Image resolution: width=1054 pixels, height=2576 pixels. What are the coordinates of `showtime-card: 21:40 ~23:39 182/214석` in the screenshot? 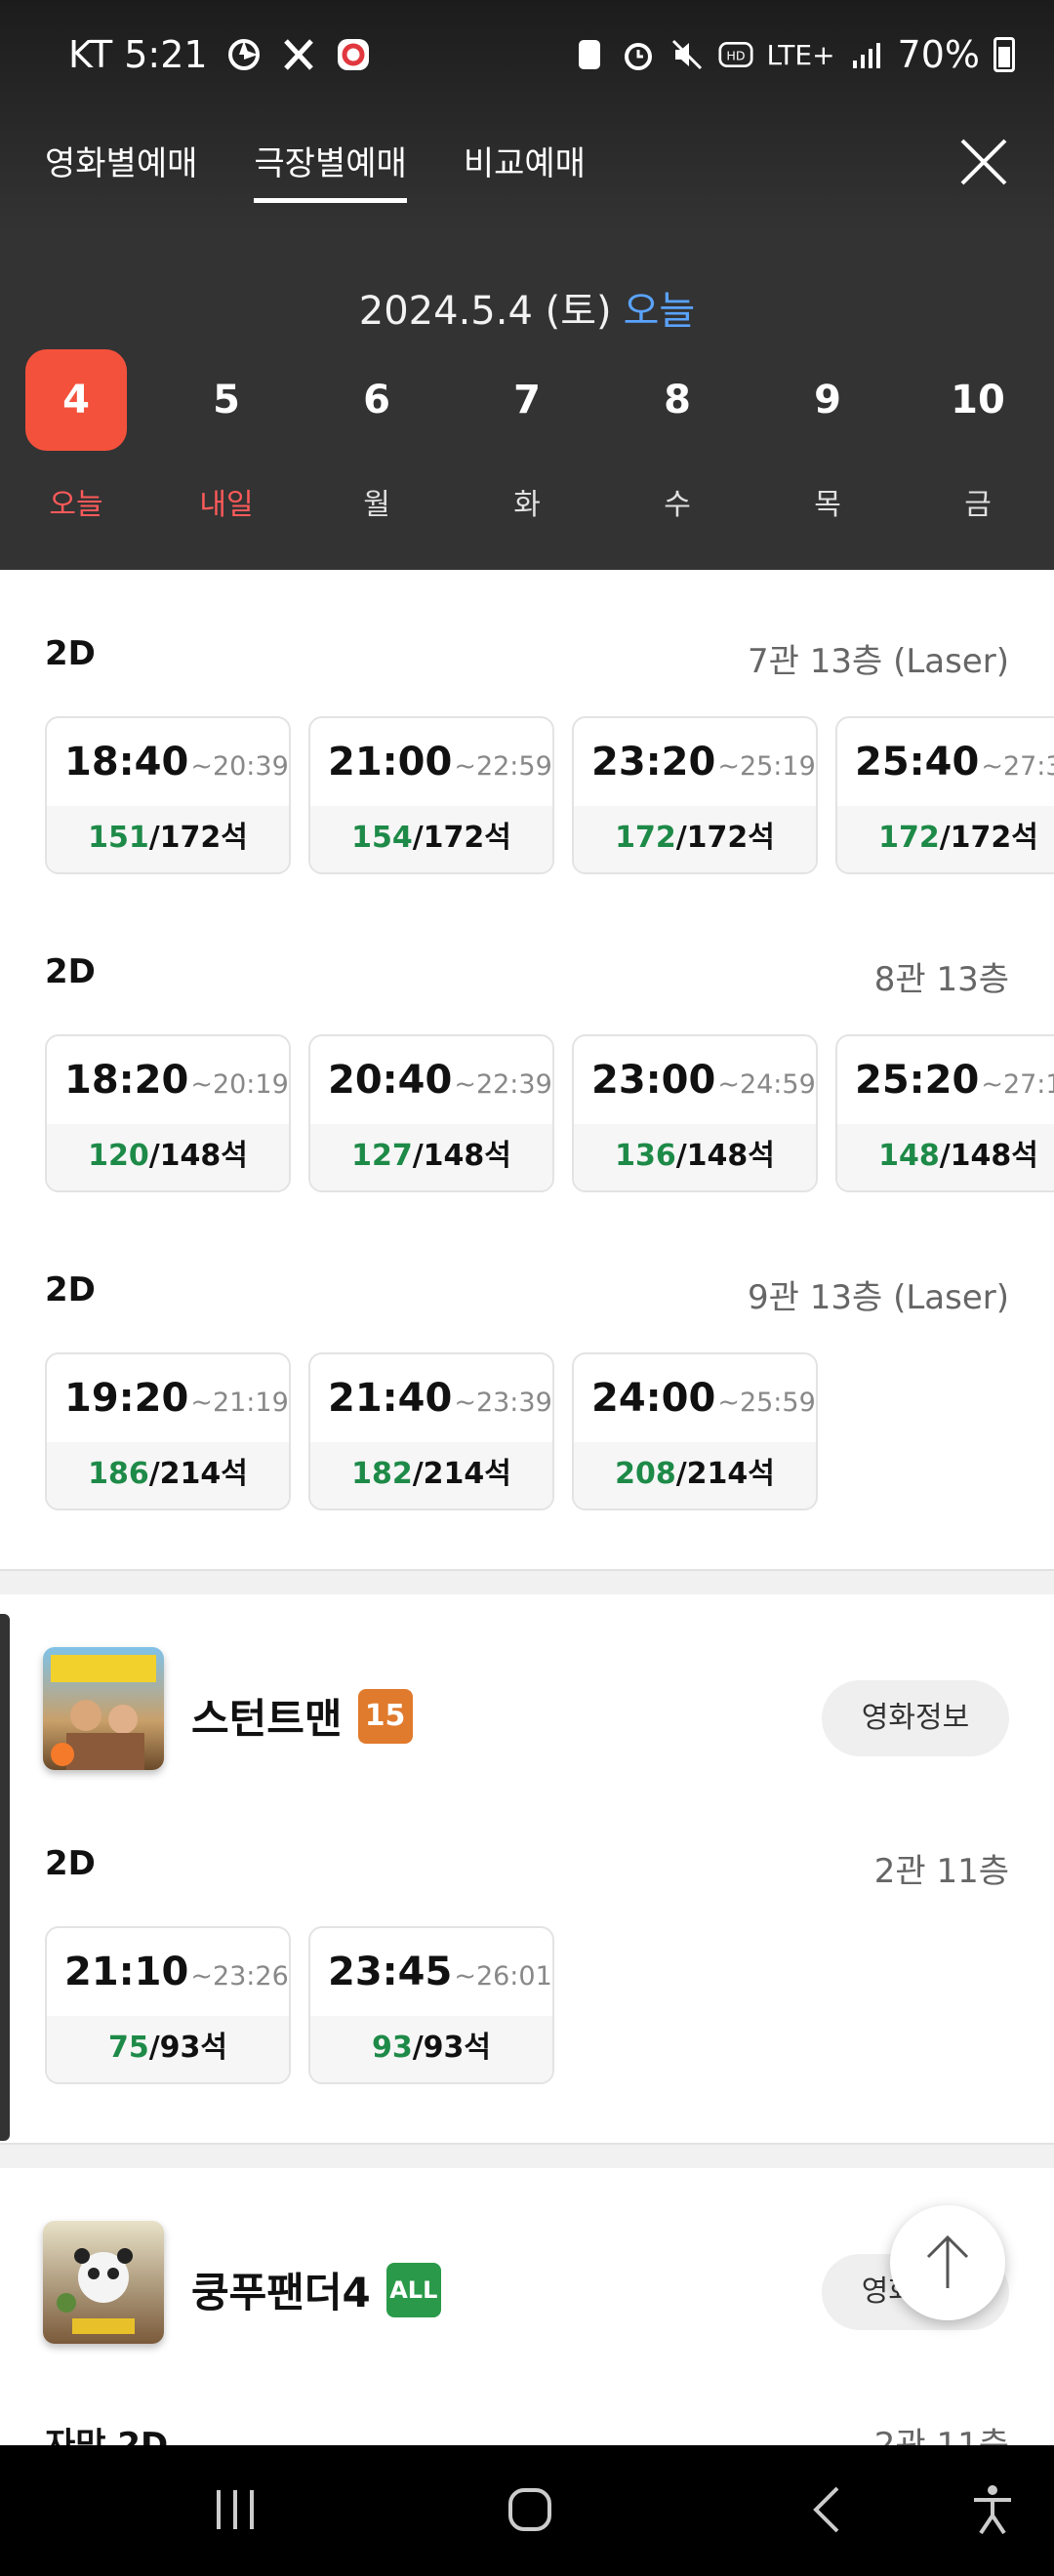 It's located at (431, 1431).